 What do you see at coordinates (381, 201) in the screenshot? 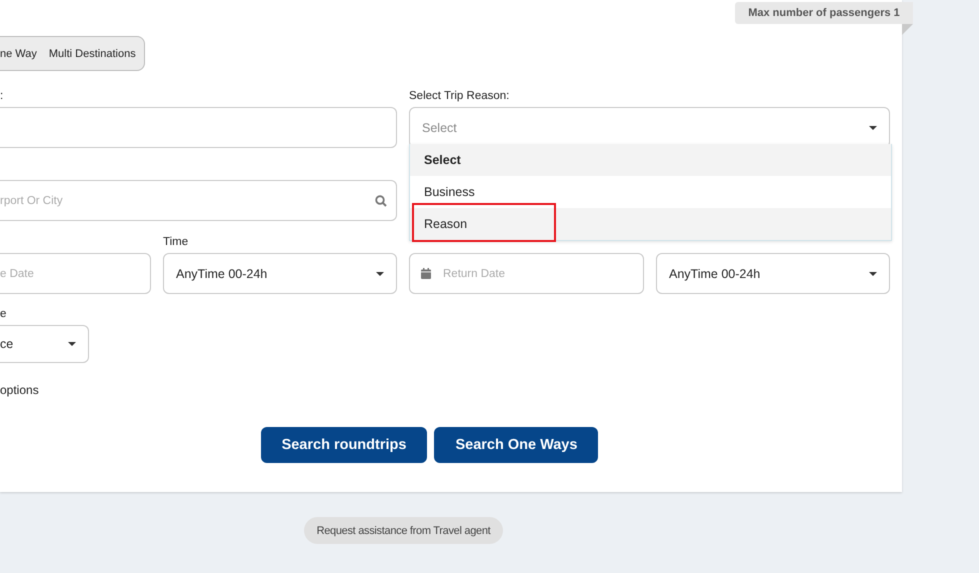
I see `search-icon` at bounding box center [381, 201].